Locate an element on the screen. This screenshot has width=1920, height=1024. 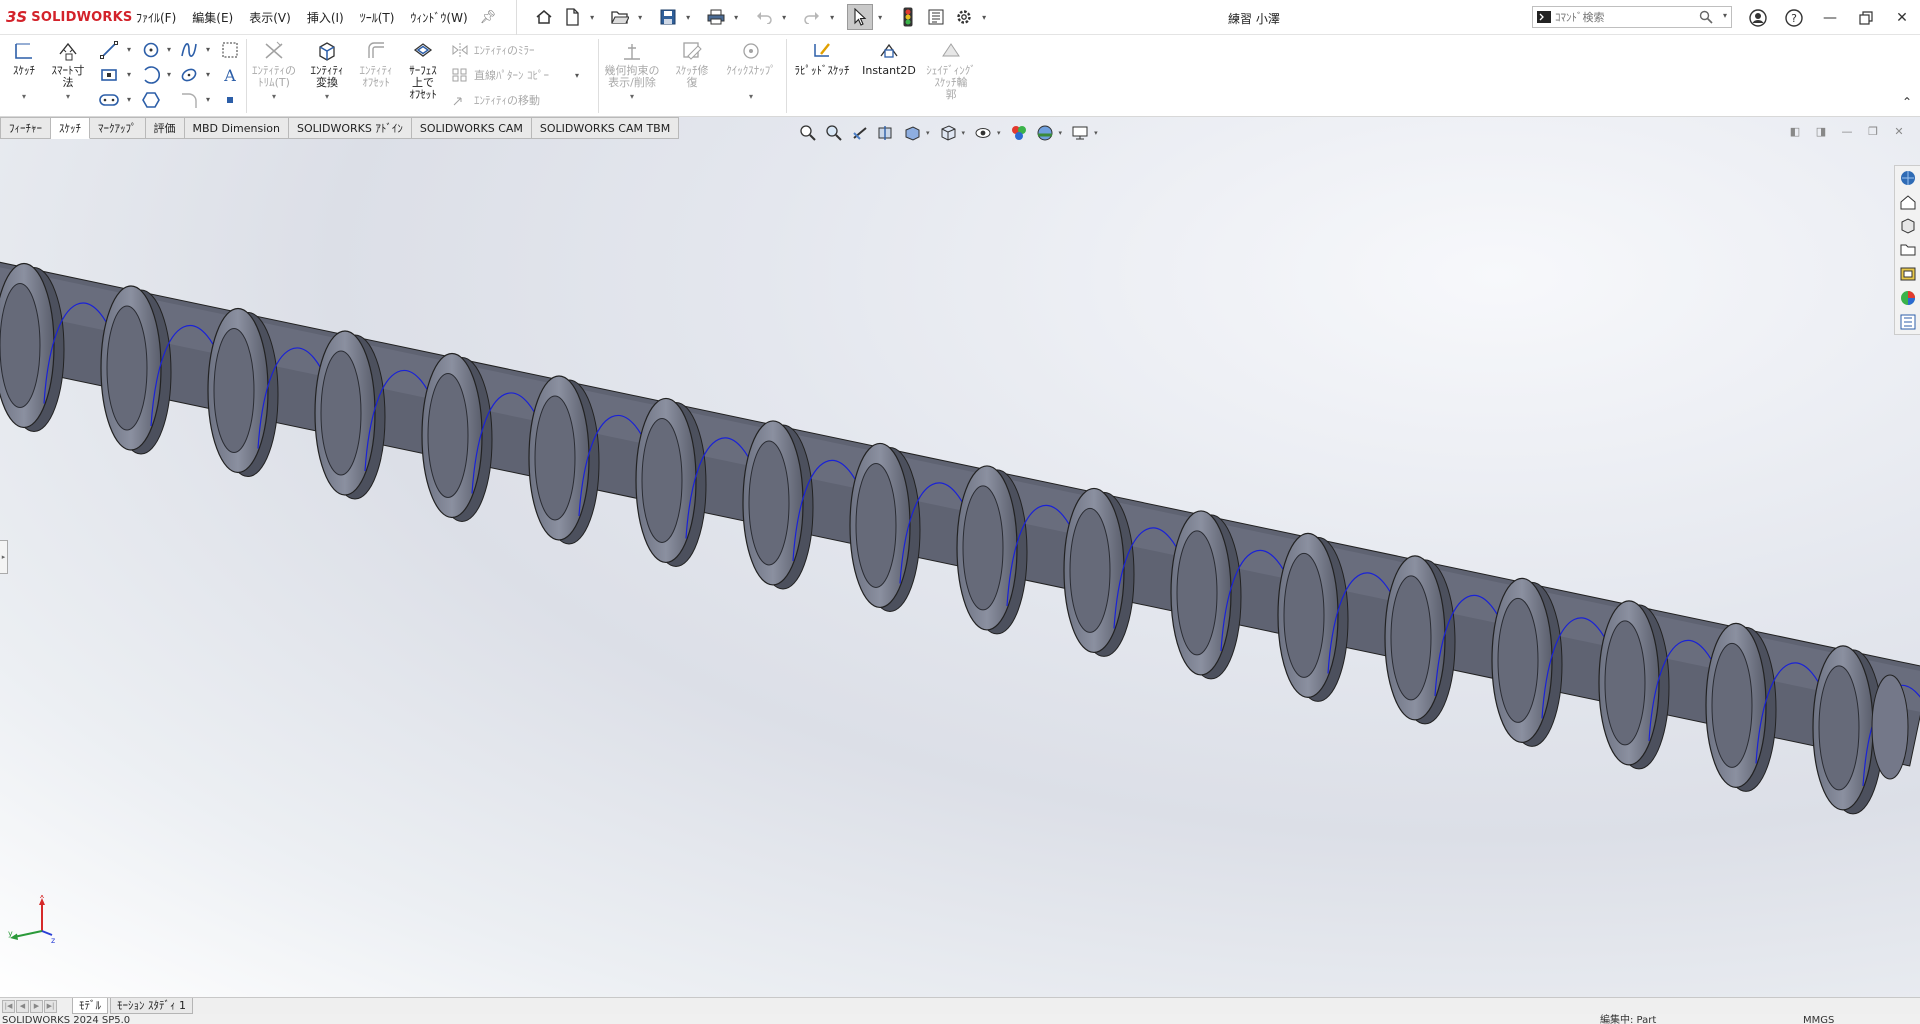
circle-dropdown-icon: ▾ is located at coordinates (169, 49).